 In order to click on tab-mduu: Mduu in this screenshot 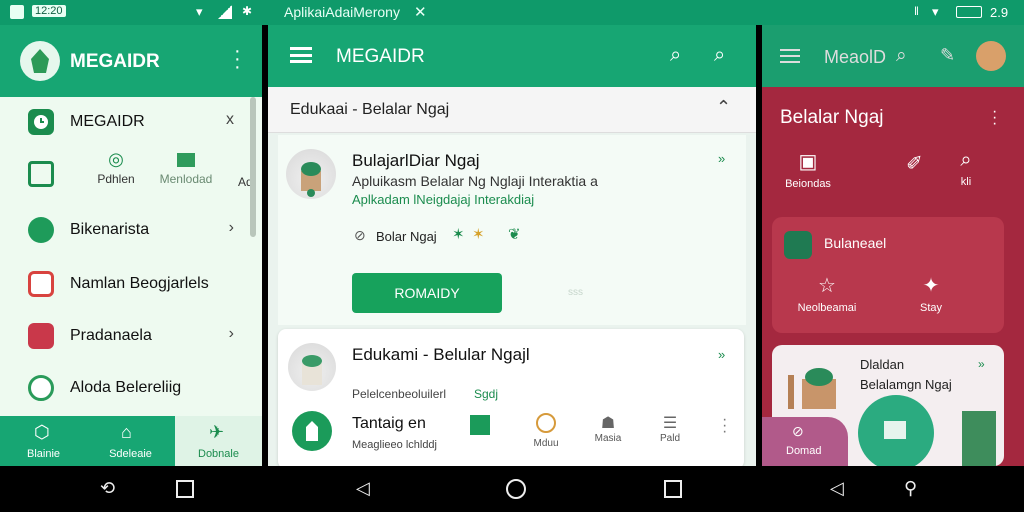, I will do `click(546, 436)`.